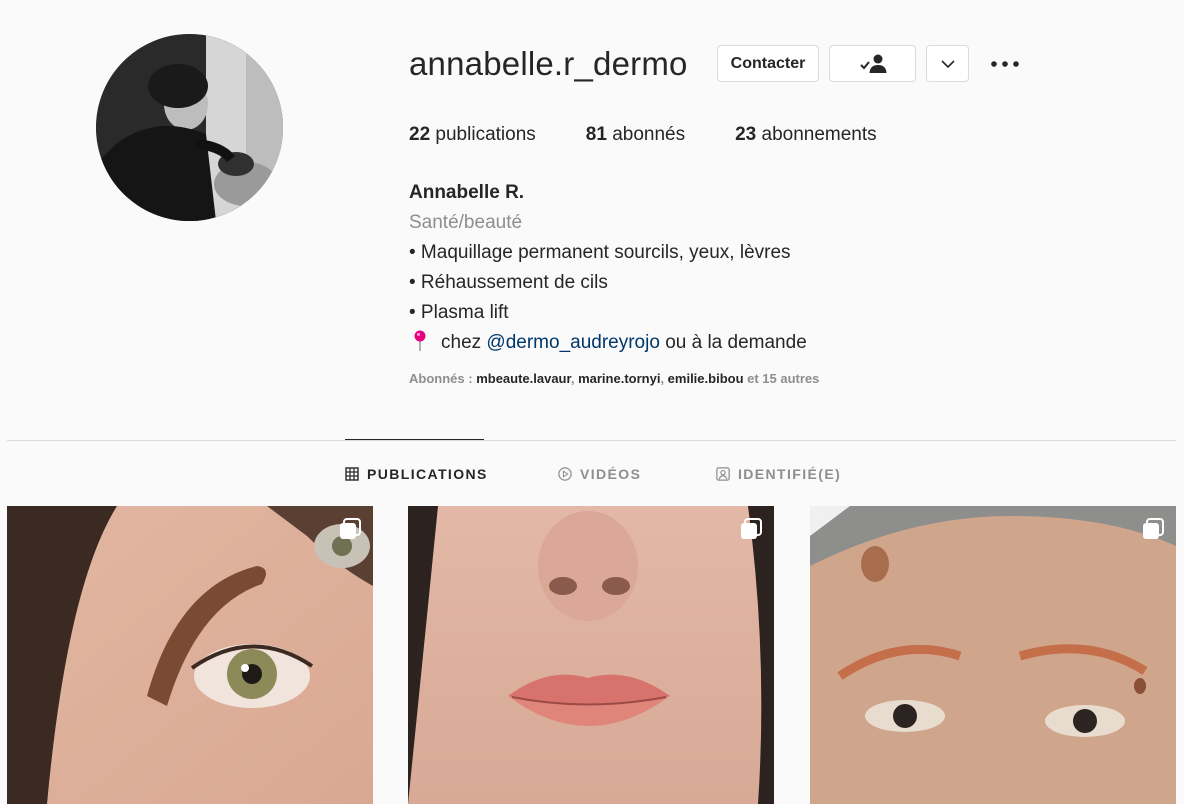 This screenshot has width=1184, height=804. What do you see at coordinates (485, 134) in the screenshot?
I see `stat-label: publications` at bounding box center [485, 134].